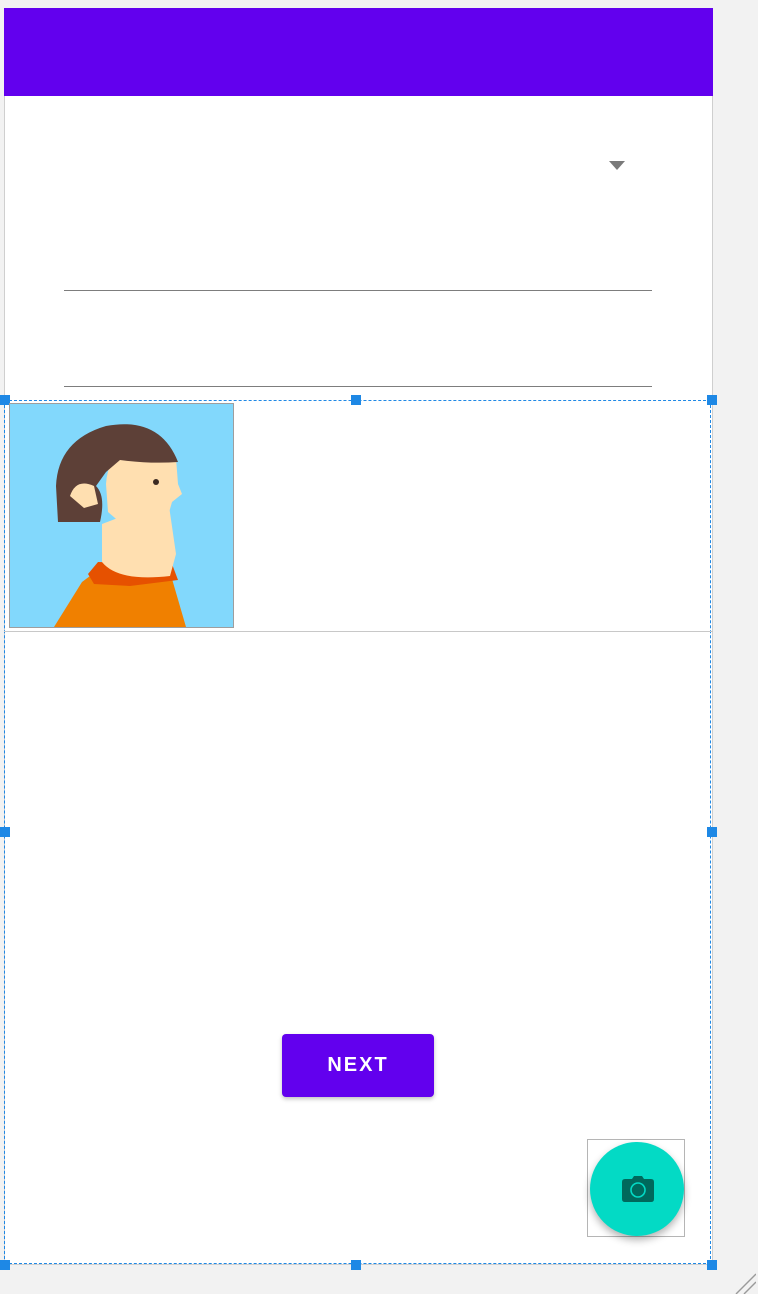 Image resolution: width=758 pixels, height=1294 pixels. I want to click on selection-handle-middle-left, so click(5, 832).